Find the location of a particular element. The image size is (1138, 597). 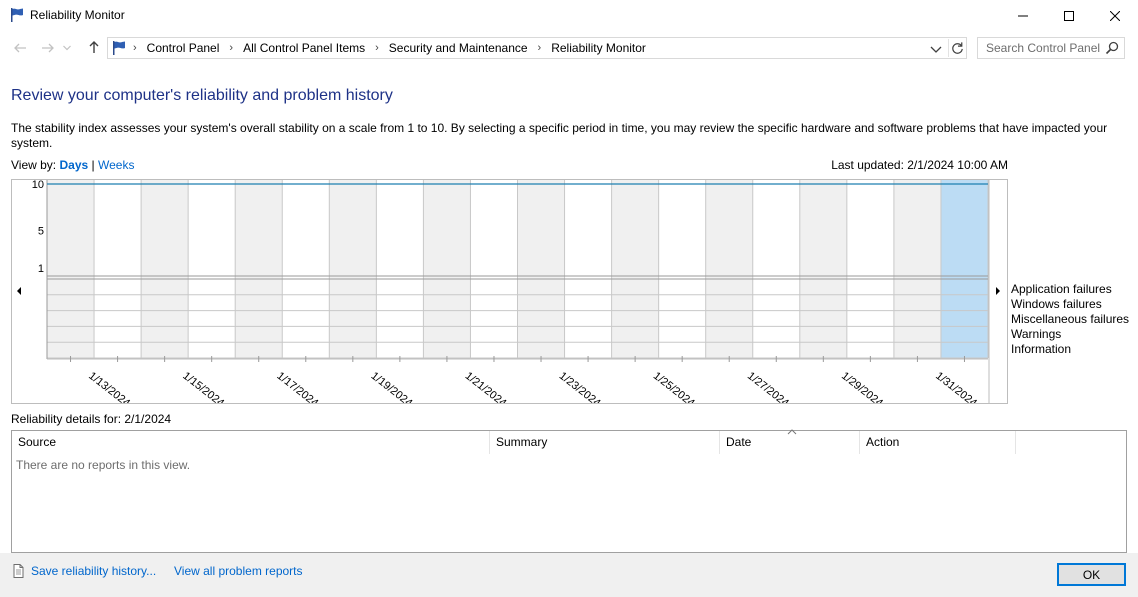

arrow-right-icon is located at coordinates (48, 48).